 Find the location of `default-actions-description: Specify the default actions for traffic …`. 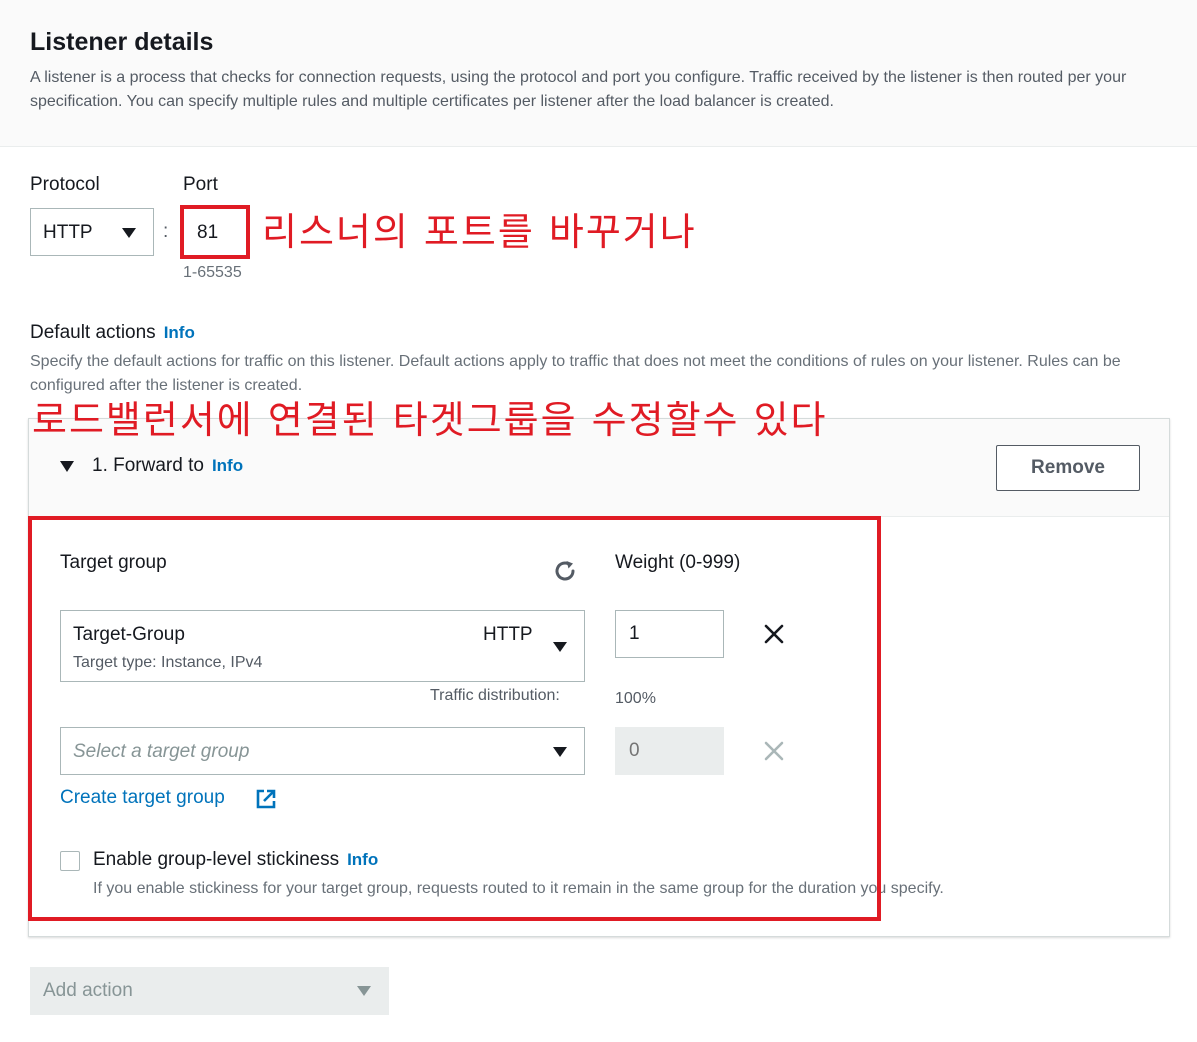

default-actions-description: Specify the default actions for traffic … is located at coordinates (575, 373).